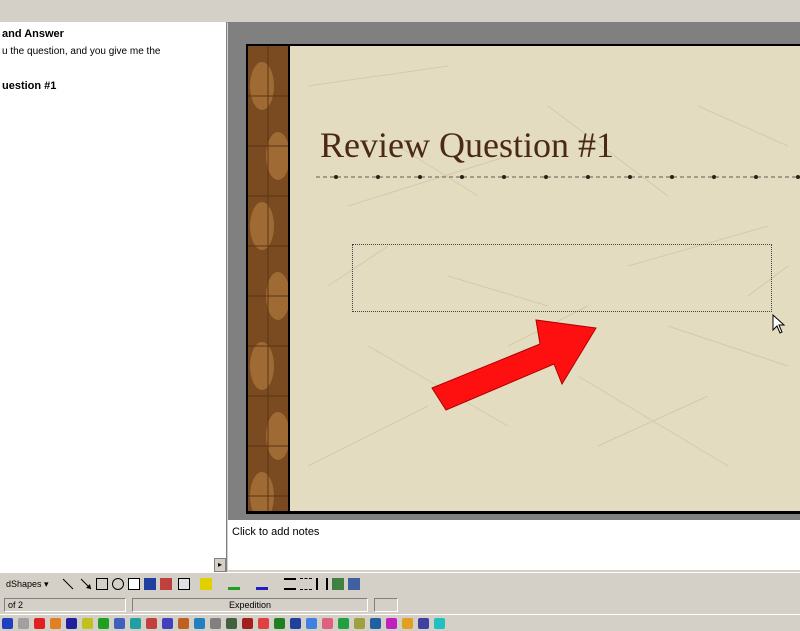 The image size is (800, 631). Describe the element at coordinates (65, 605) in the screenshot. I see `slide-count: of 2` at that location.